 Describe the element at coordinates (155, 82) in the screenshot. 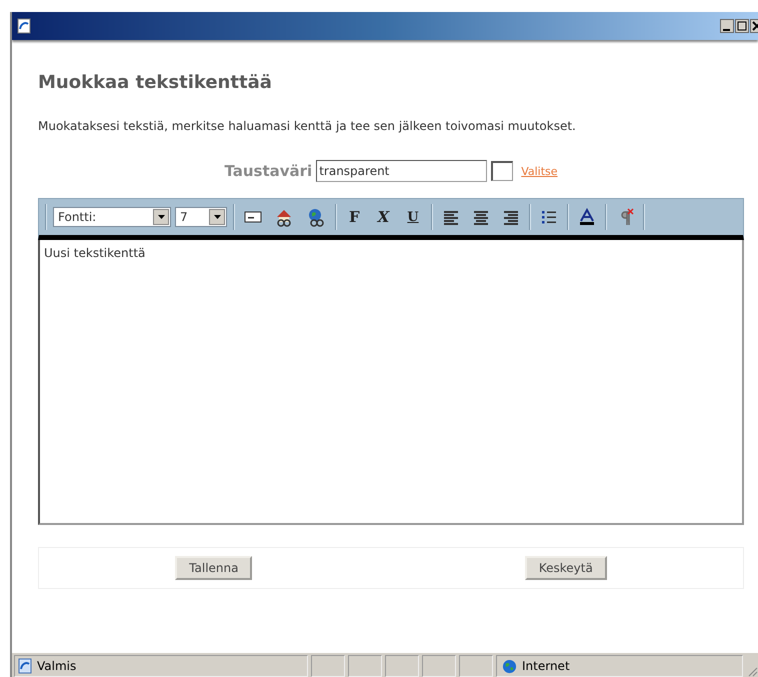

I see `page-heading: Muokkaa tekstikenttää` at that location.